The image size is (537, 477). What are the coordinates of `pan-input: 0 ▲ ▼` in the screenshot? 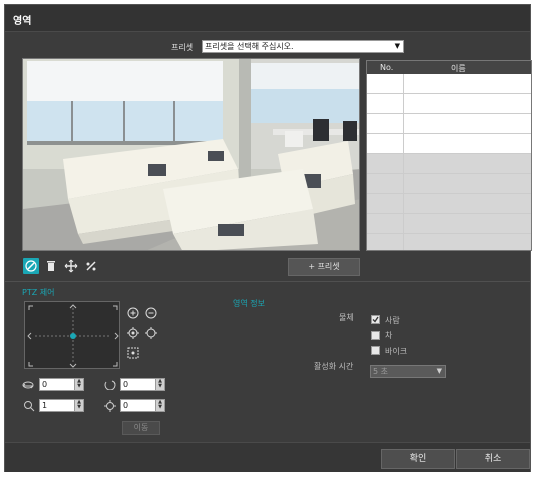 It's located at (61, 384).